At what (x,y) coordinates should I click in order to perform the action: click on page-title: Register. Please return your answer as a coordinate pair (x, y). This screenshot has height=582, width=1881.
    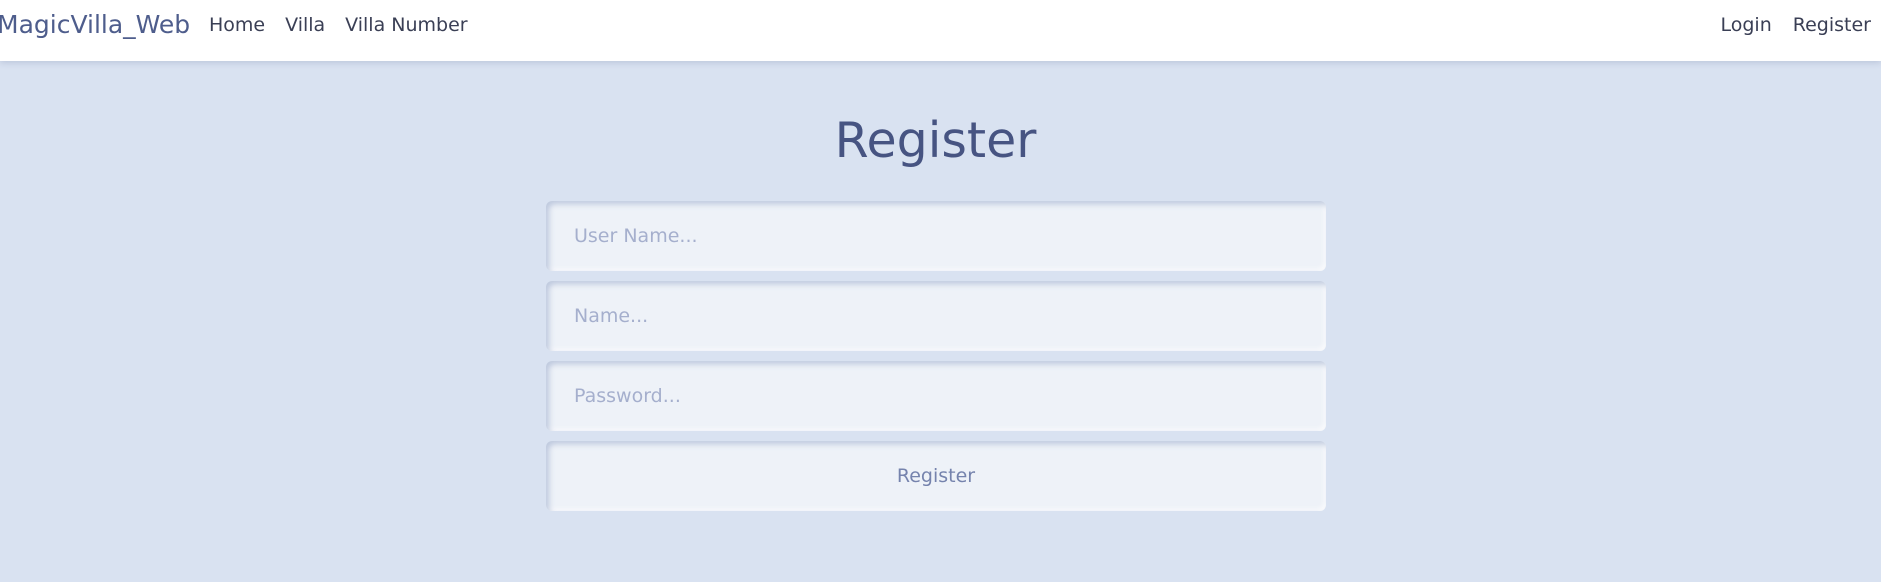
    Looking at the image, I should click on (935, 140).